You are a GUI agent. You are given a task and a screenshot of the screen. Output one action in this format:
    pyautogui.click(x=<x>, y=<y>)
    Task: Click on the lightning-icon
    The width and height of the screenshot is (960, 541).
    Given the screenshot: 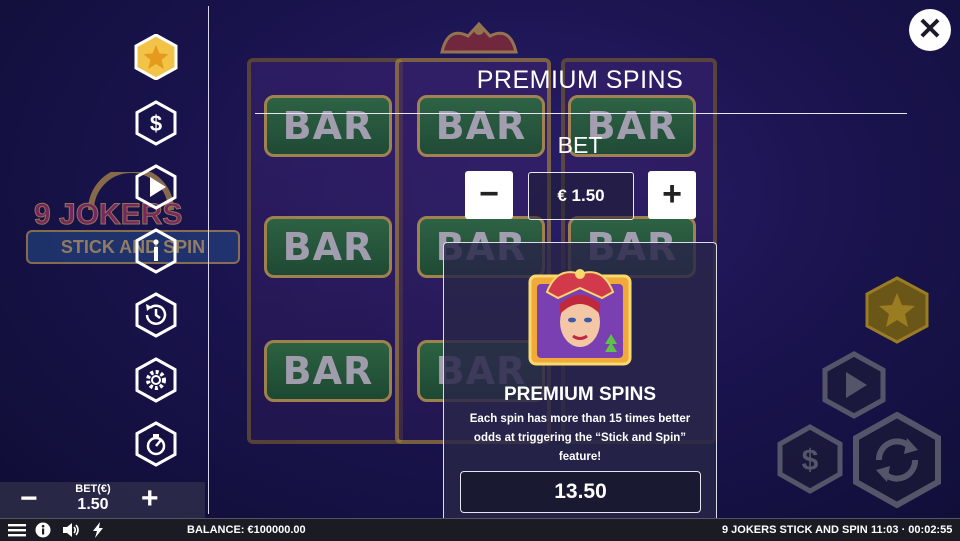 What is the action you would take?
    pyautogui.click(x=98, y=530)
    